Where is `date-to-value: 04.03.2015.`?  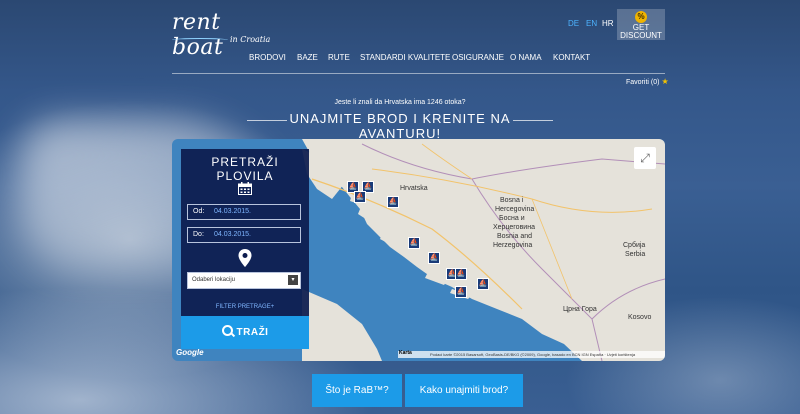 date-to-value: 04.03.2015. is located at coordinates (232, 234).